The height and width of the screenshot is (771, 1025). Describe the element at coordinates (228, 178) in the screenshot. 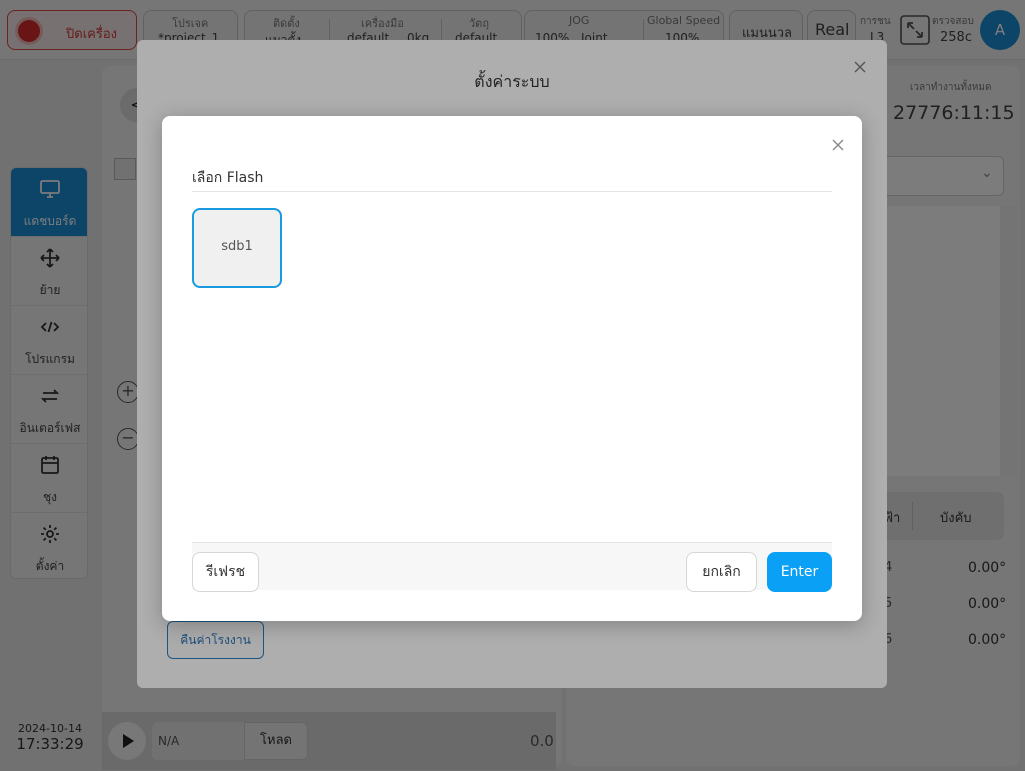

I see `modal-title: เลือก Flash` at that location.